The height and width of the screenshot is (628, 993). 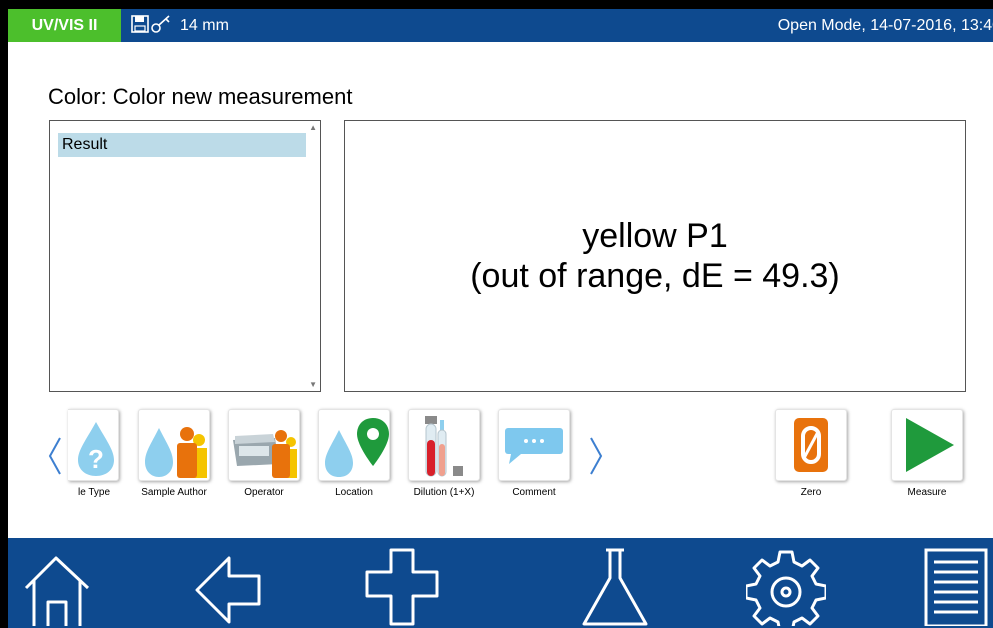 I want to click on dilution-icon, so click(x=444, y=445).